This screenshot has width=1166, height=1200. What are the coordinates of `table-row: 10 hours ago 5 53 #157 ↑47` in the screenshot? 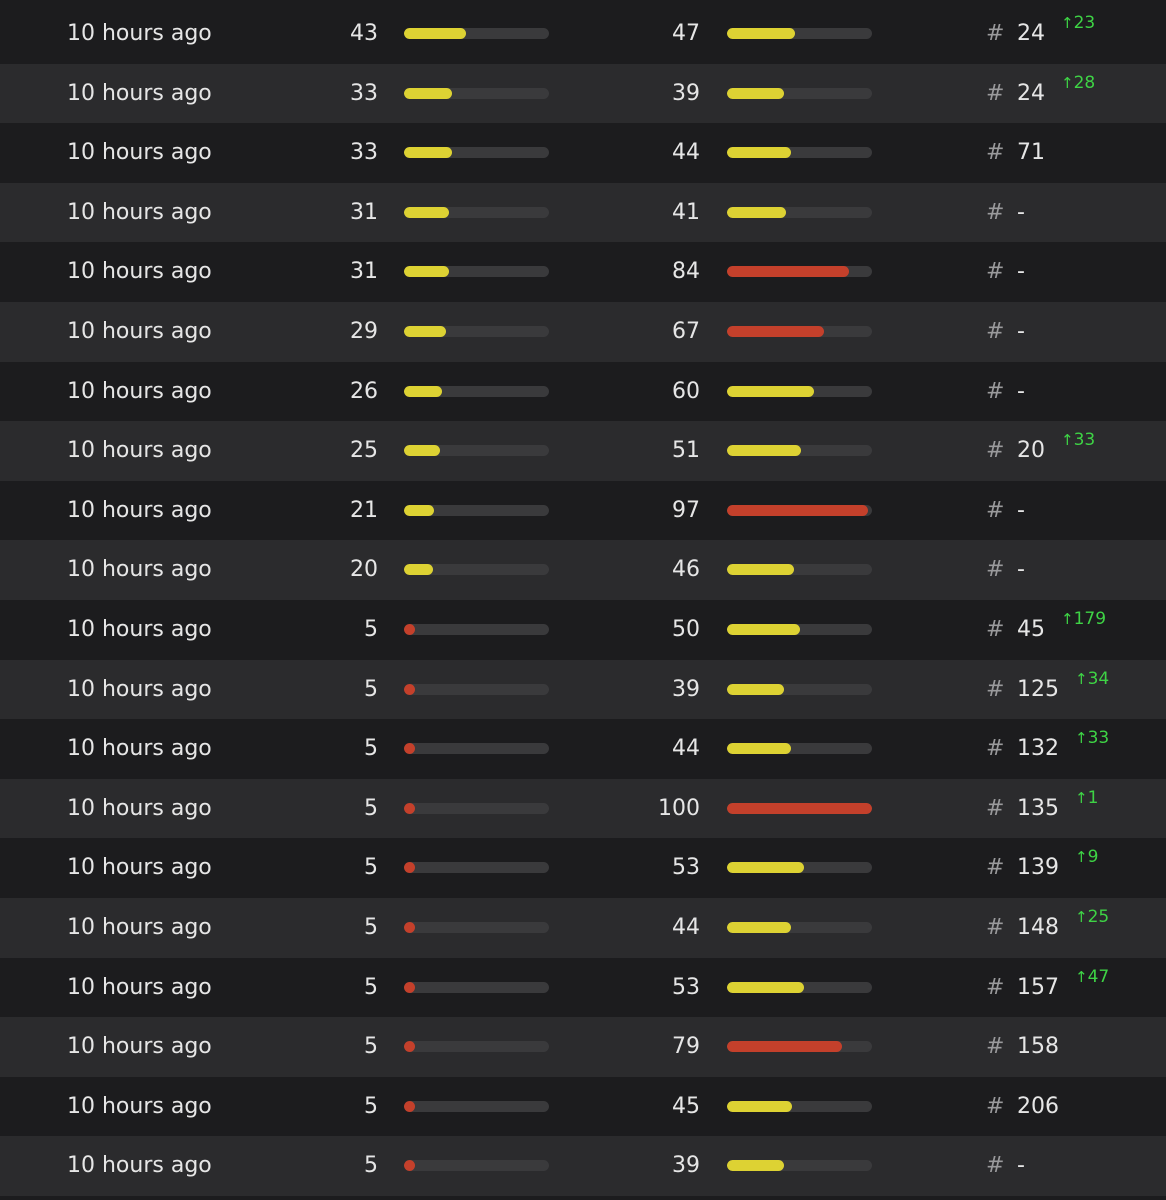 It's located at (583, 987).